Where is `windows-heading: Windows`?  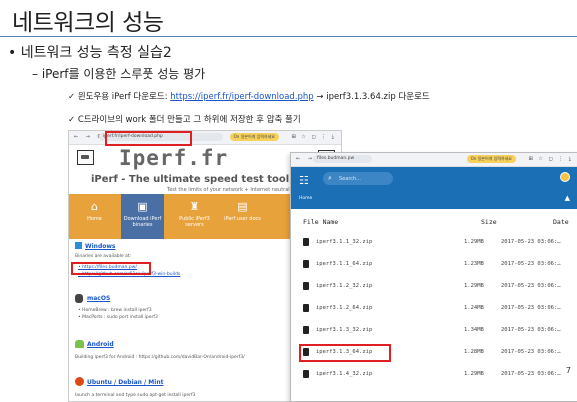
windows-heading: Windows is located at coordinates (100, 246).